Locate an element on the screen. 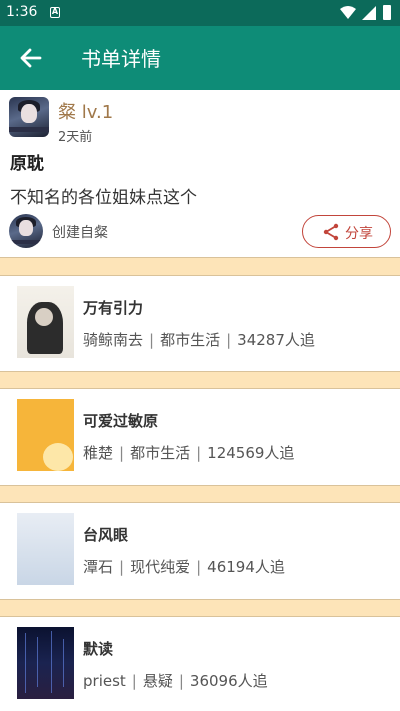  booklist-description: 不知名的各位姐妹点这个 is located at coordinates (103, 198).